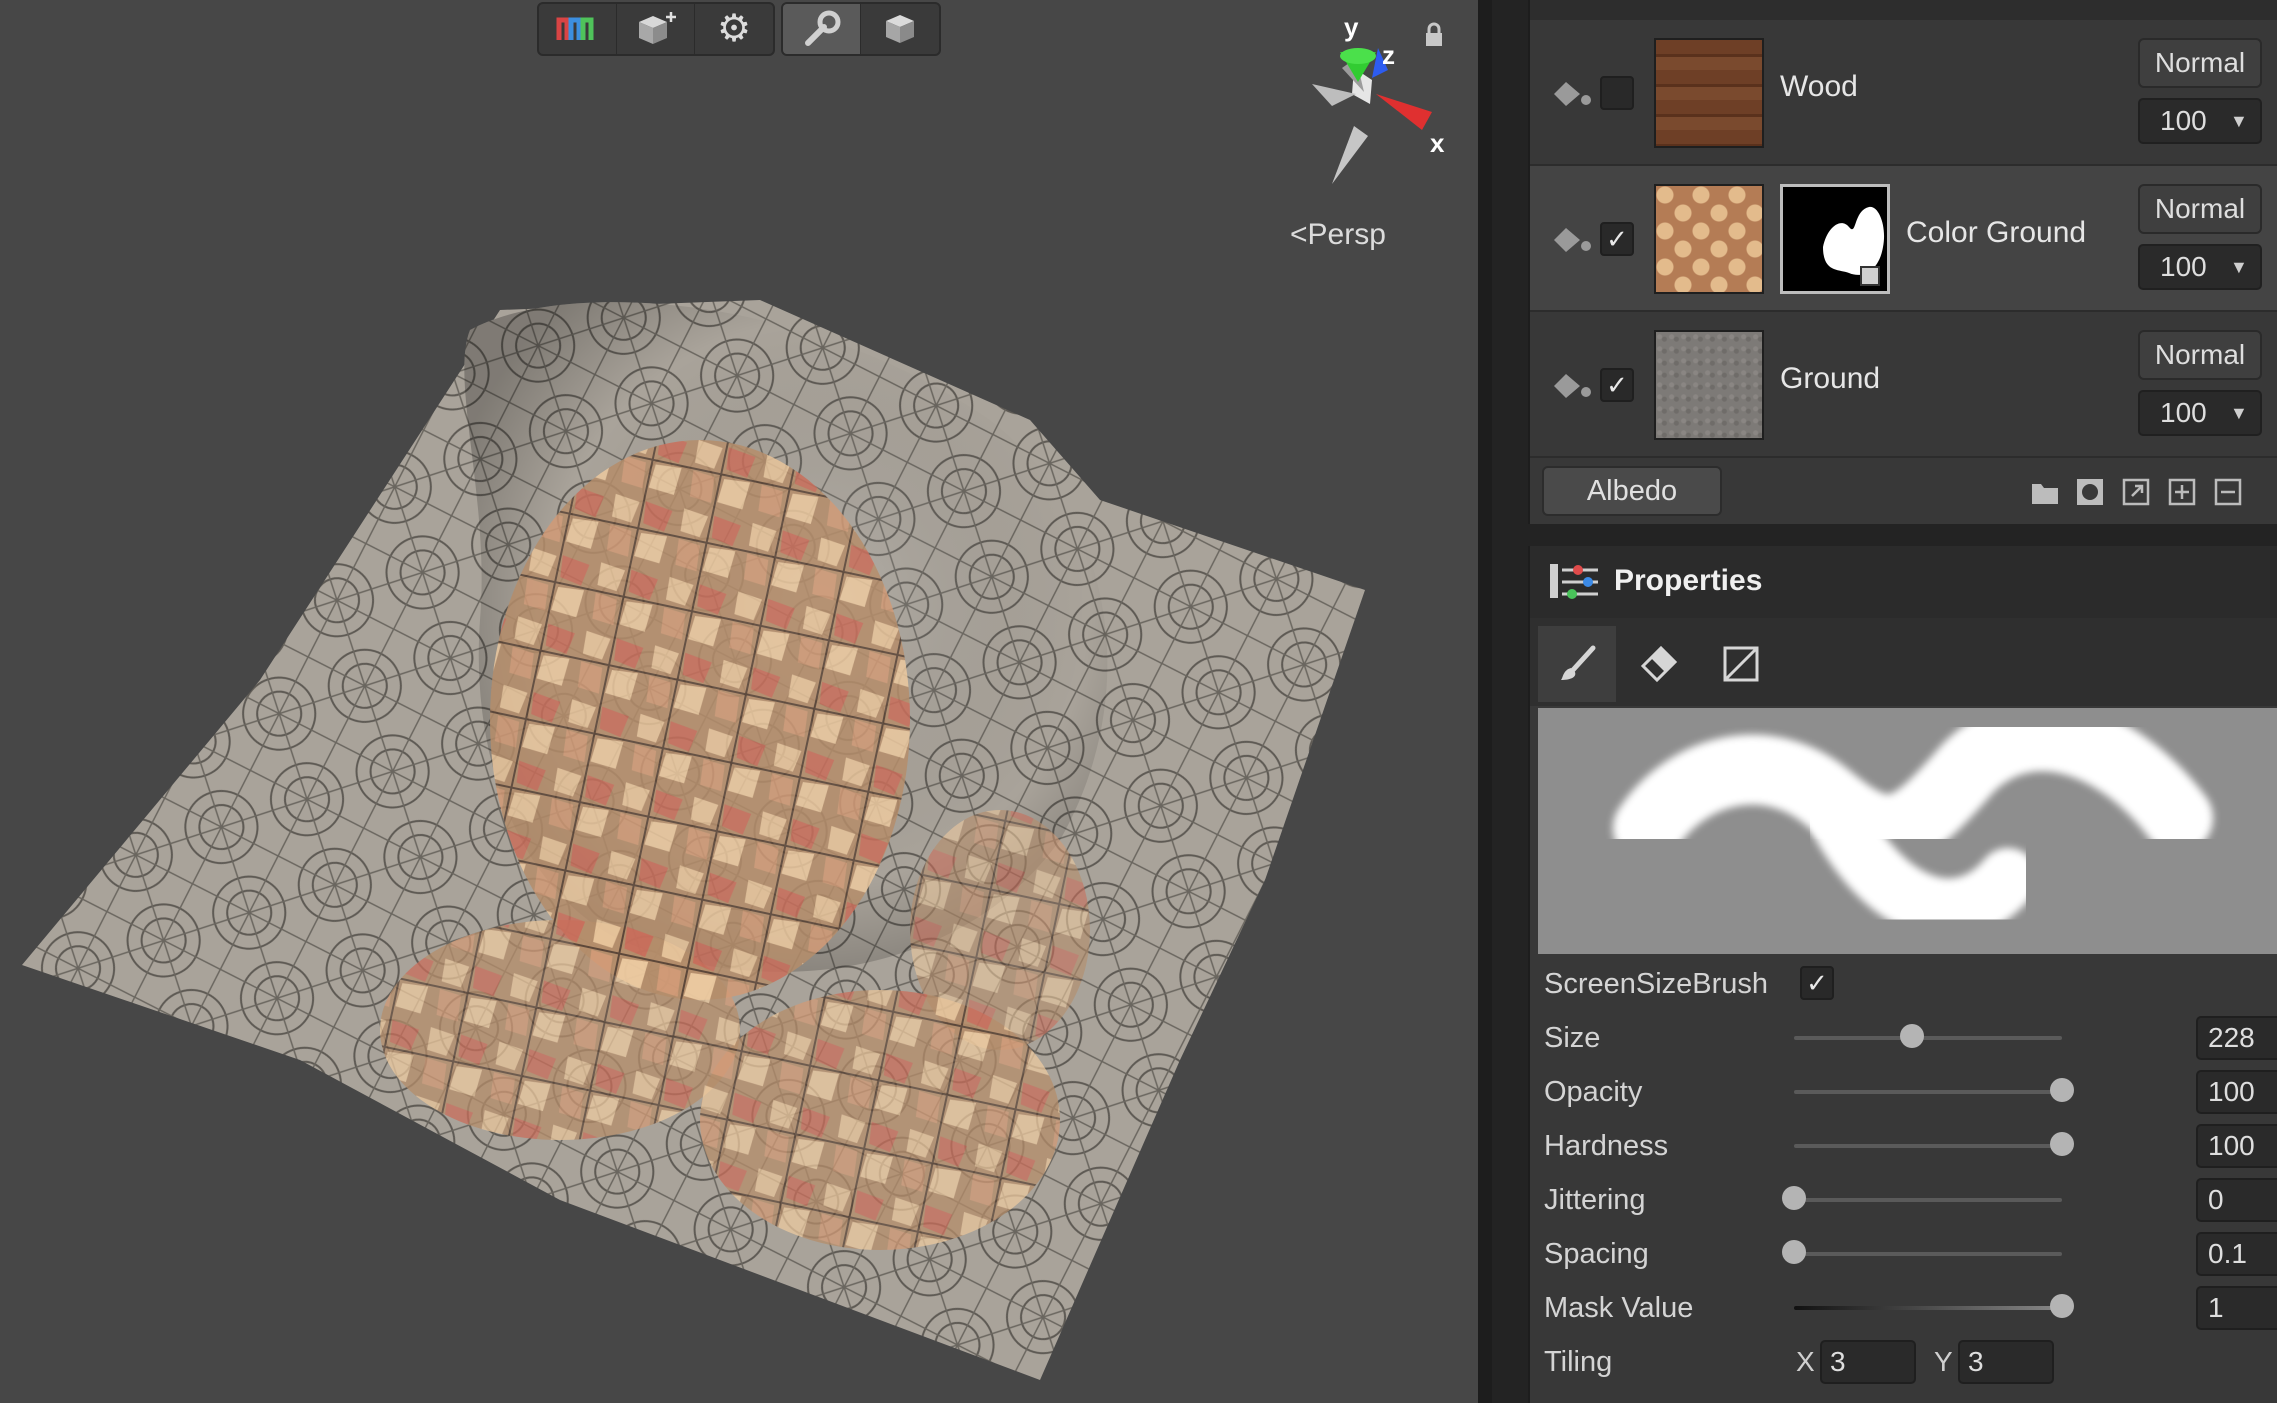 The width and height of the screenshot is (2277, 1403). What do you see at coordinates (2228, 492) in the screenshot?
I see `remove-layer-icon` at bounding box center [2228, 492].